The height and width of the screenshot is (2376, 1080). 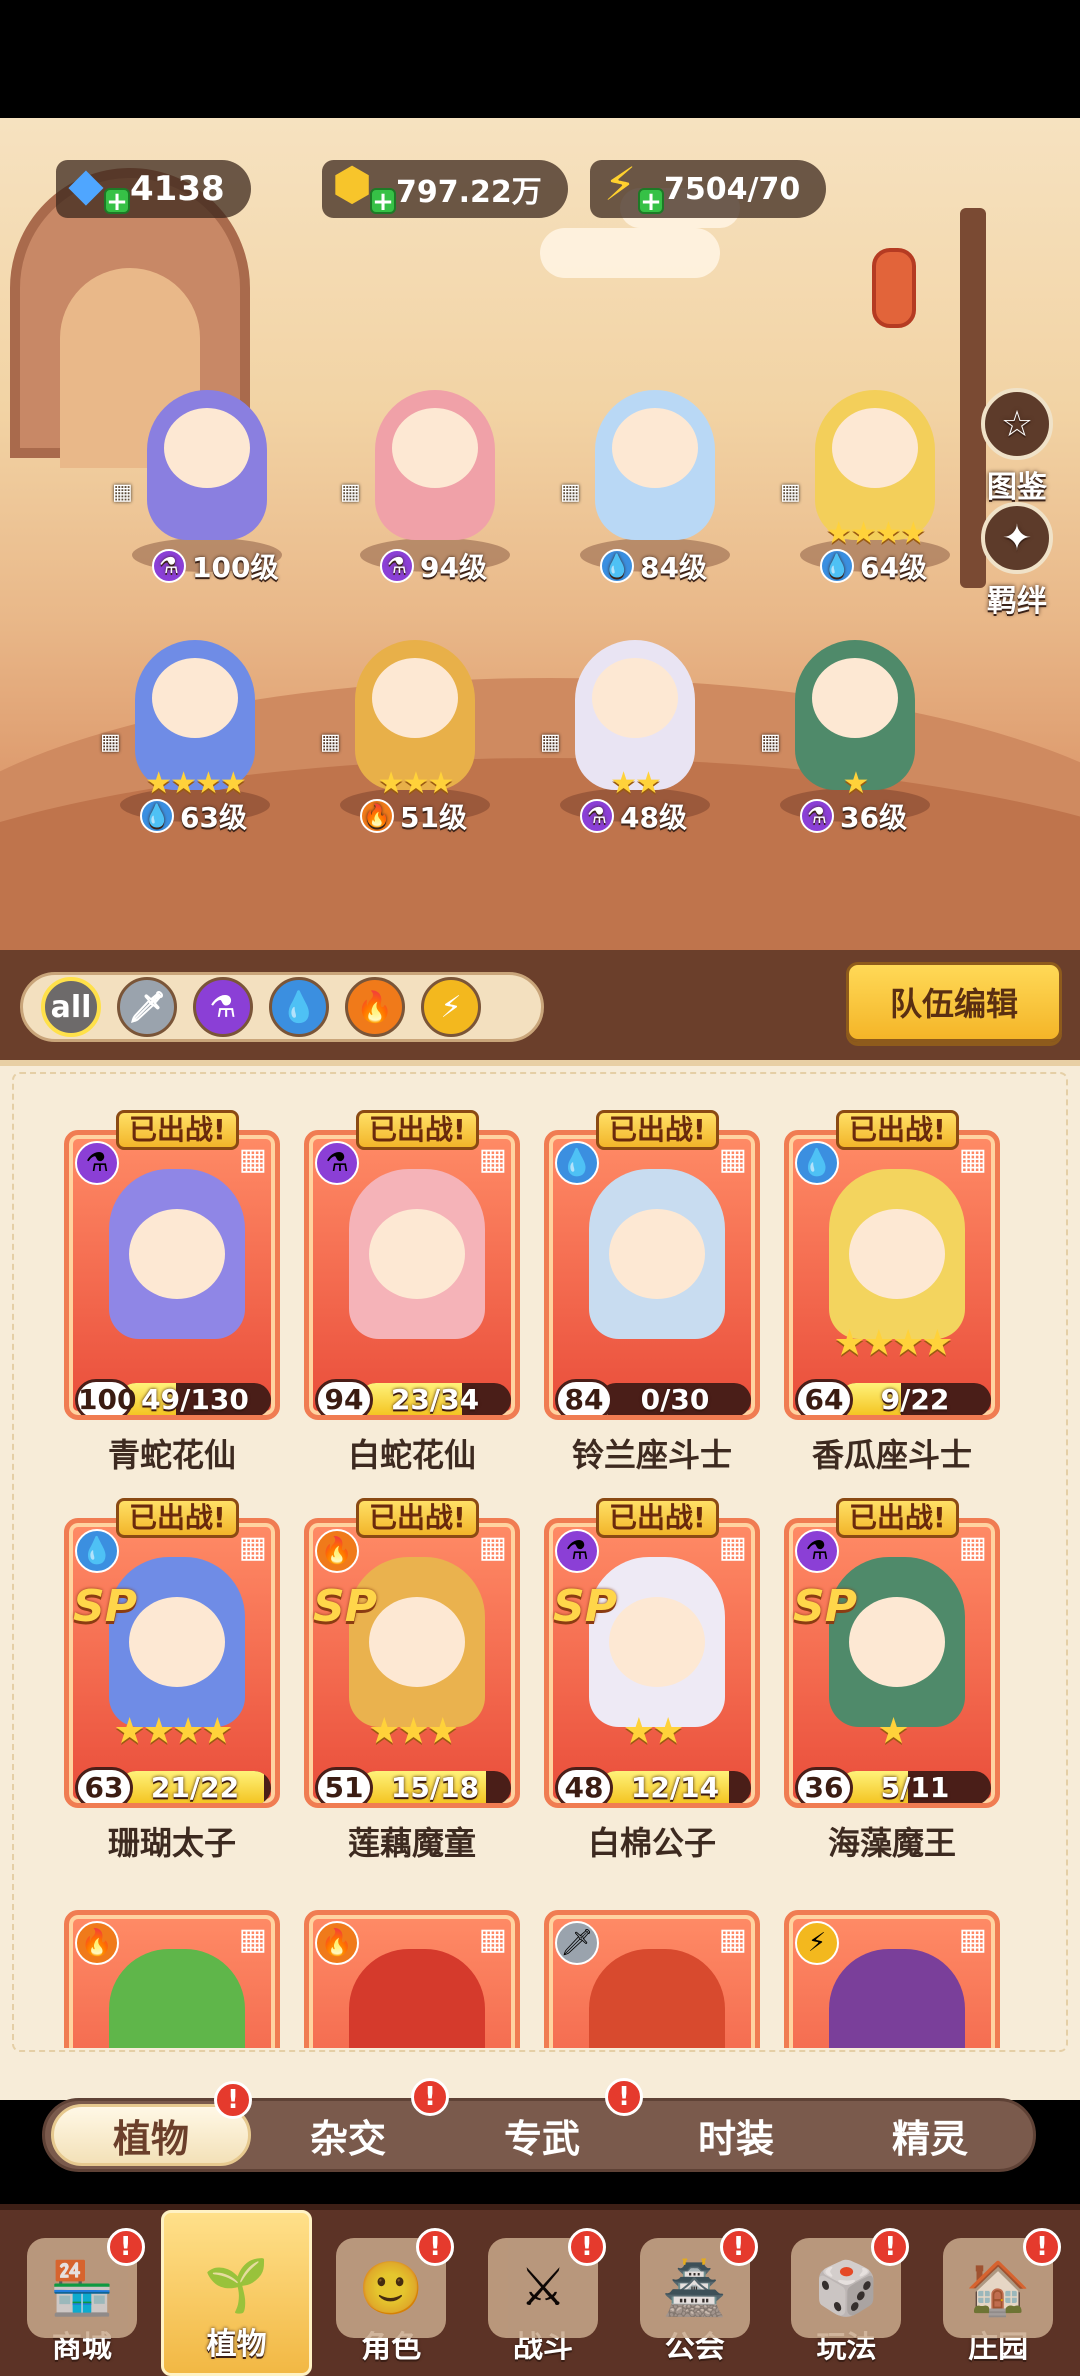 I want to click on plant-stars: ★, so click(x=893, y=1731).